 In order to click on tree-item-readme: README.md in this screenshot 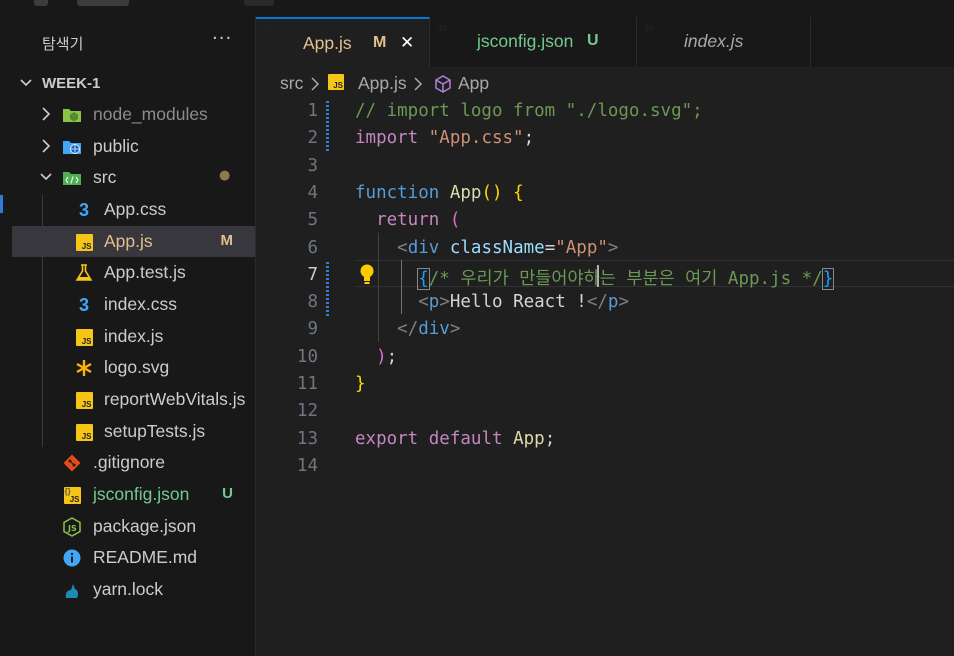, I will do `click(133, 557)`.